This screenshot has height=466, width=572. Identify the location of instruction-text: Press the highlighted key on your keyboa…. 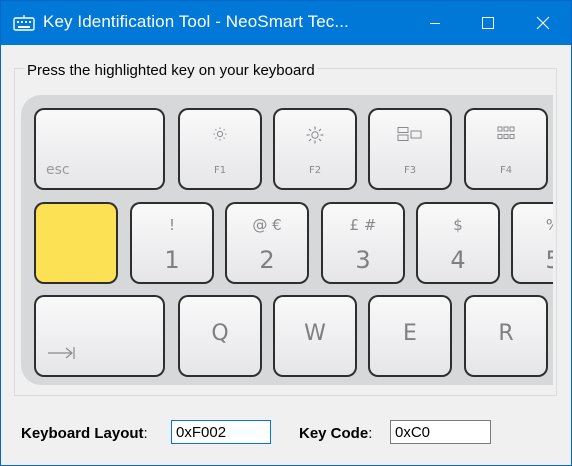
(171, 70).